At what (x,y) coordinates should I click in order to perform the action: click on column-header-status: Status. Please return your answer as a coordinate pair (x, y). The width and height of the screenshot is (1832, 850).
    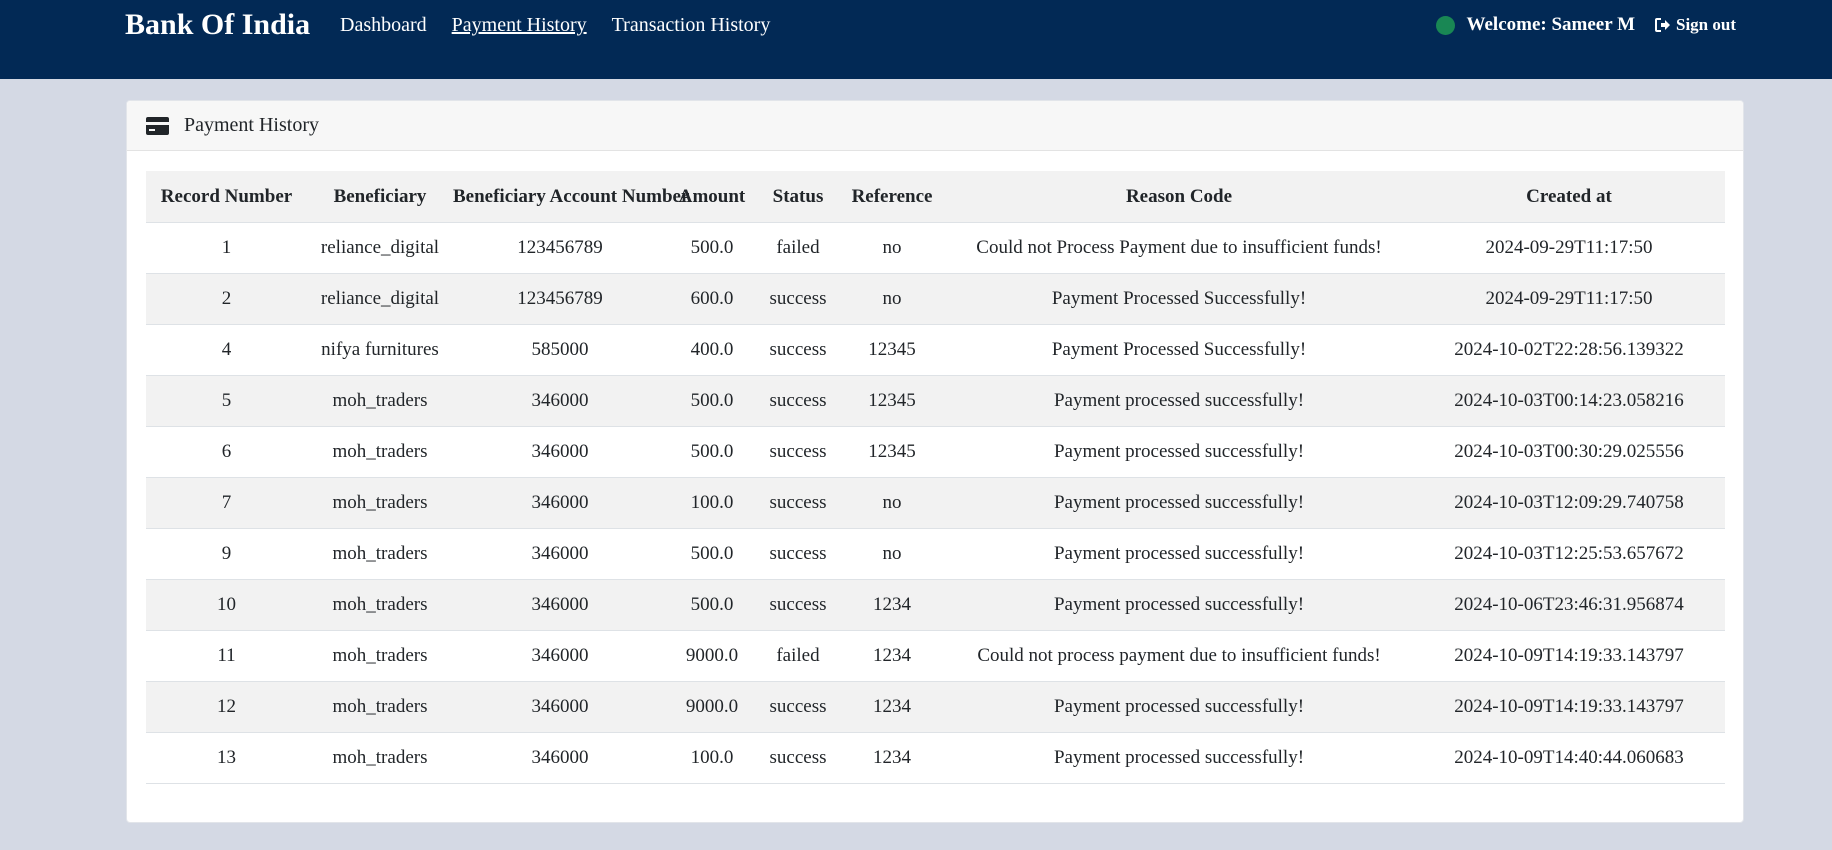
    Looking at the image, I should click on (798, 197).